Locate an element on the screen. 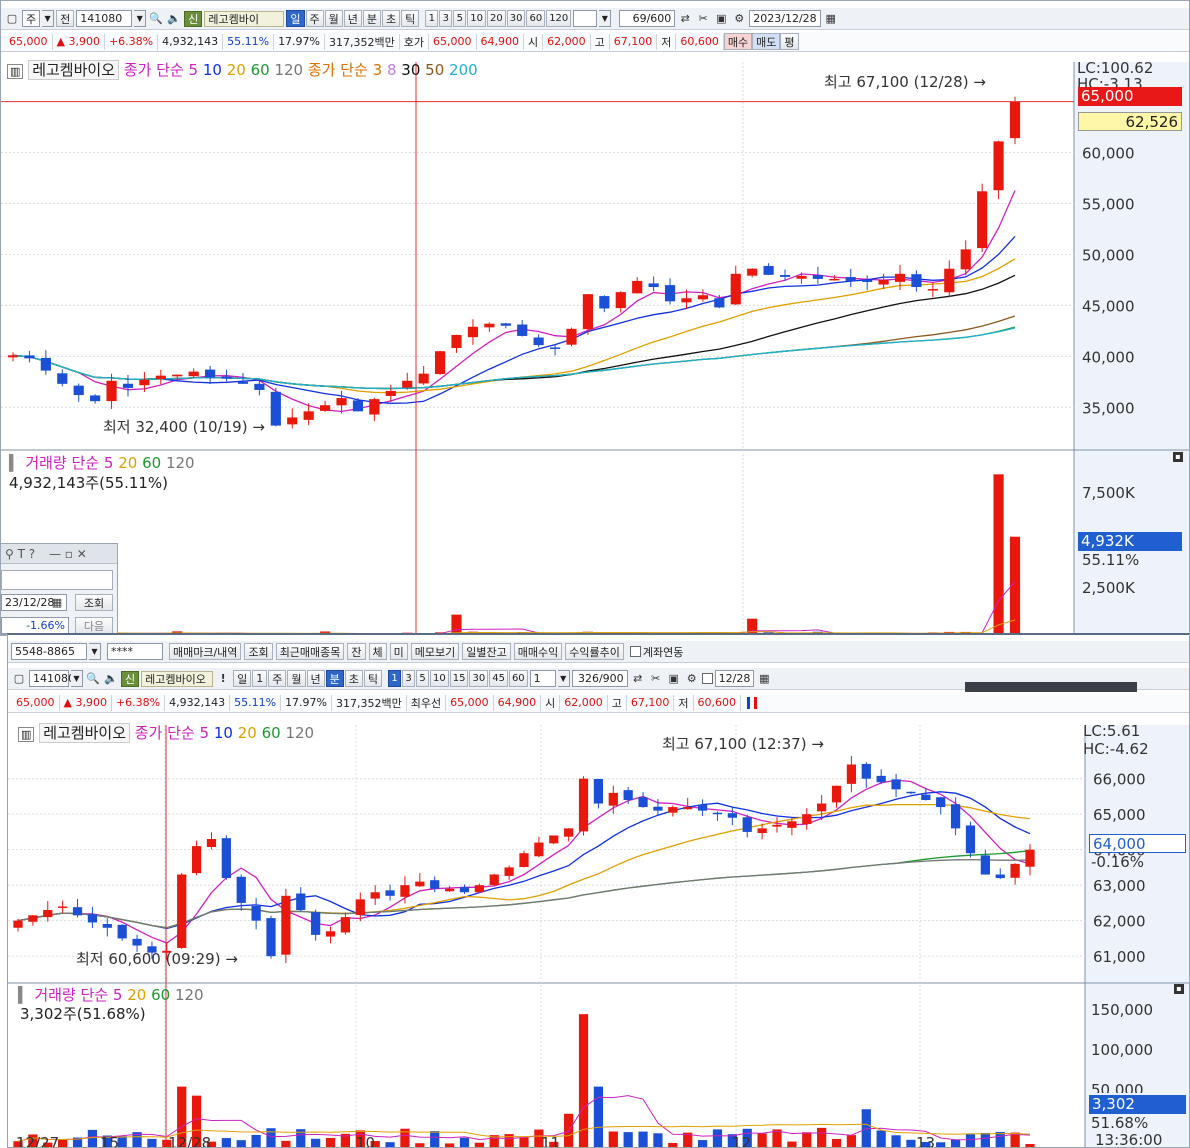 The height and width of the screenshot is (1148, 1190). period-button-5: 분 is located at coordinates (334, 678).